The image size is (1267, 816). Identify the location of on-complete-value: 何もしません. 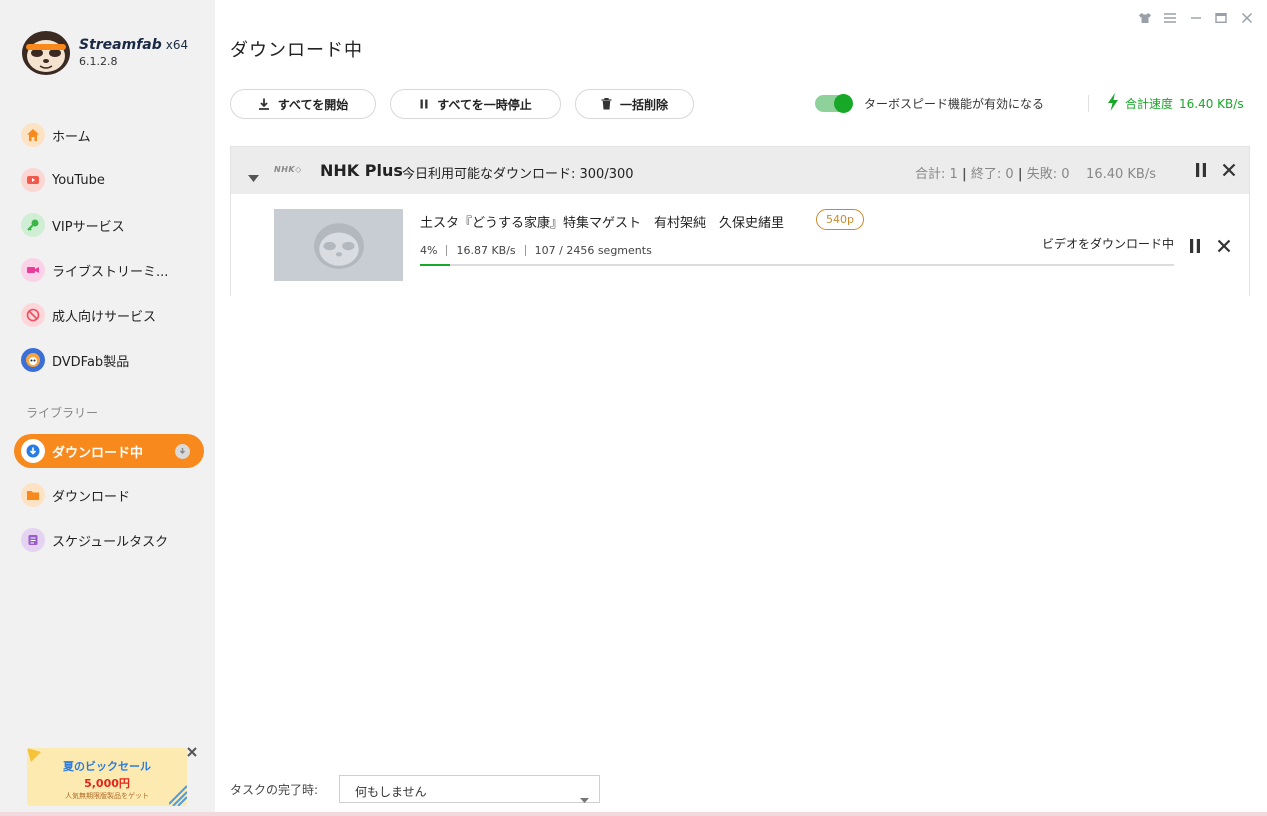
(391, 792).